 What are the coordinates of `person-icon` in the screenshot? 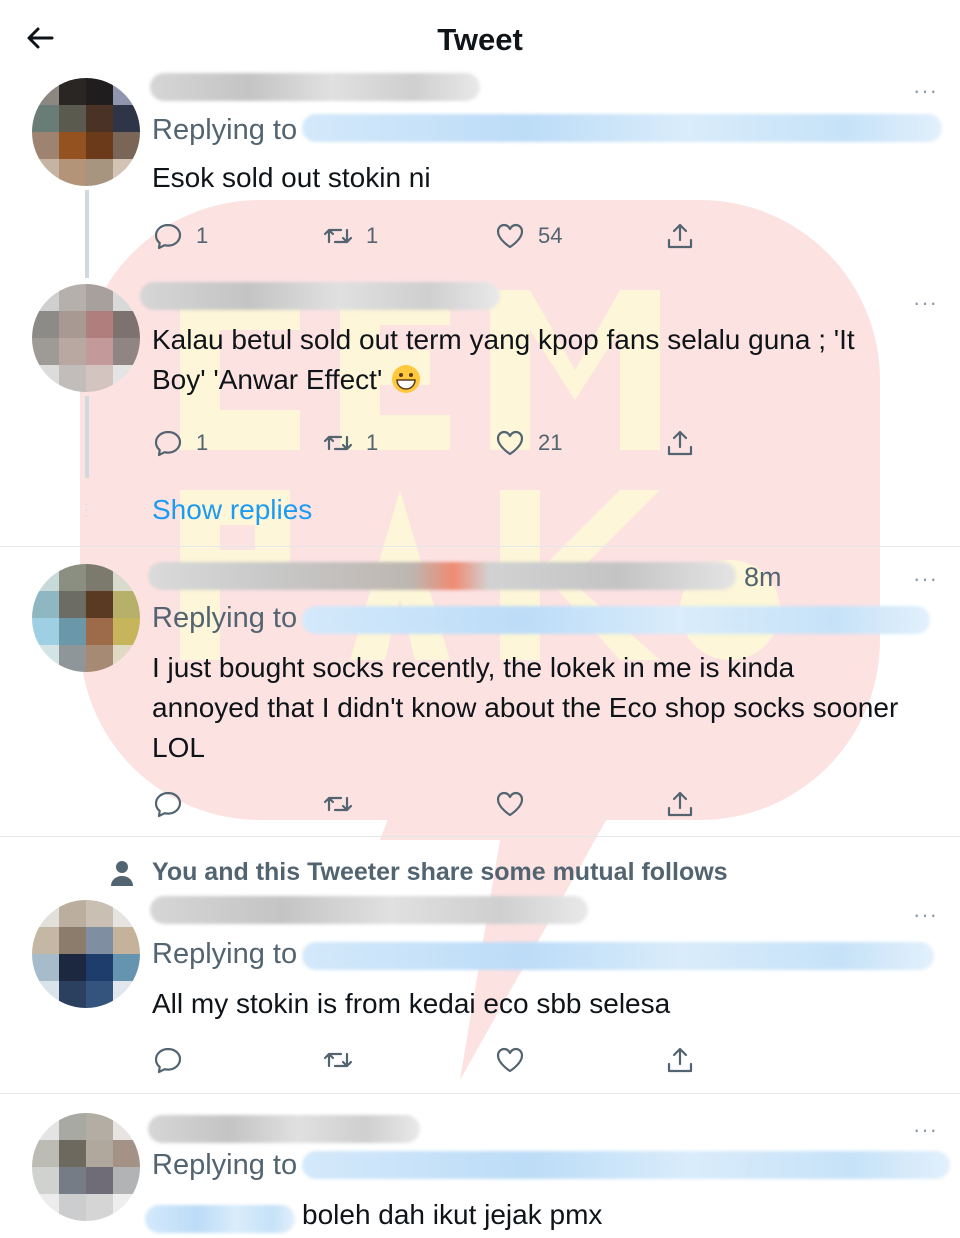 It's located at (122, 873).